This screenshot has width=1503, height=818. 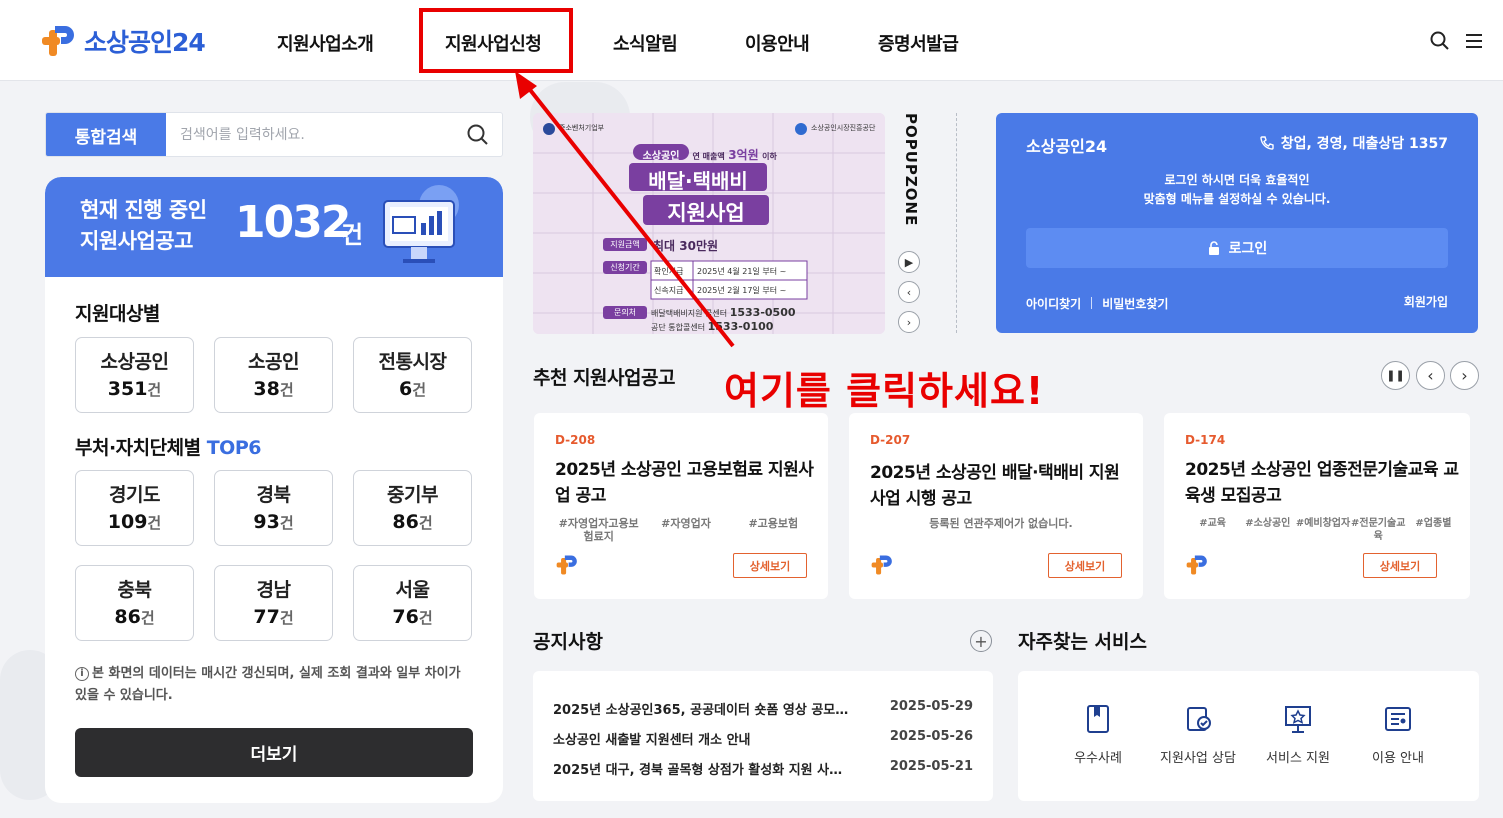 What do you see at coordinates (412, 362) in the screenshot?
I see `tile-label: 전통시장` at bounding box center [412, 362].